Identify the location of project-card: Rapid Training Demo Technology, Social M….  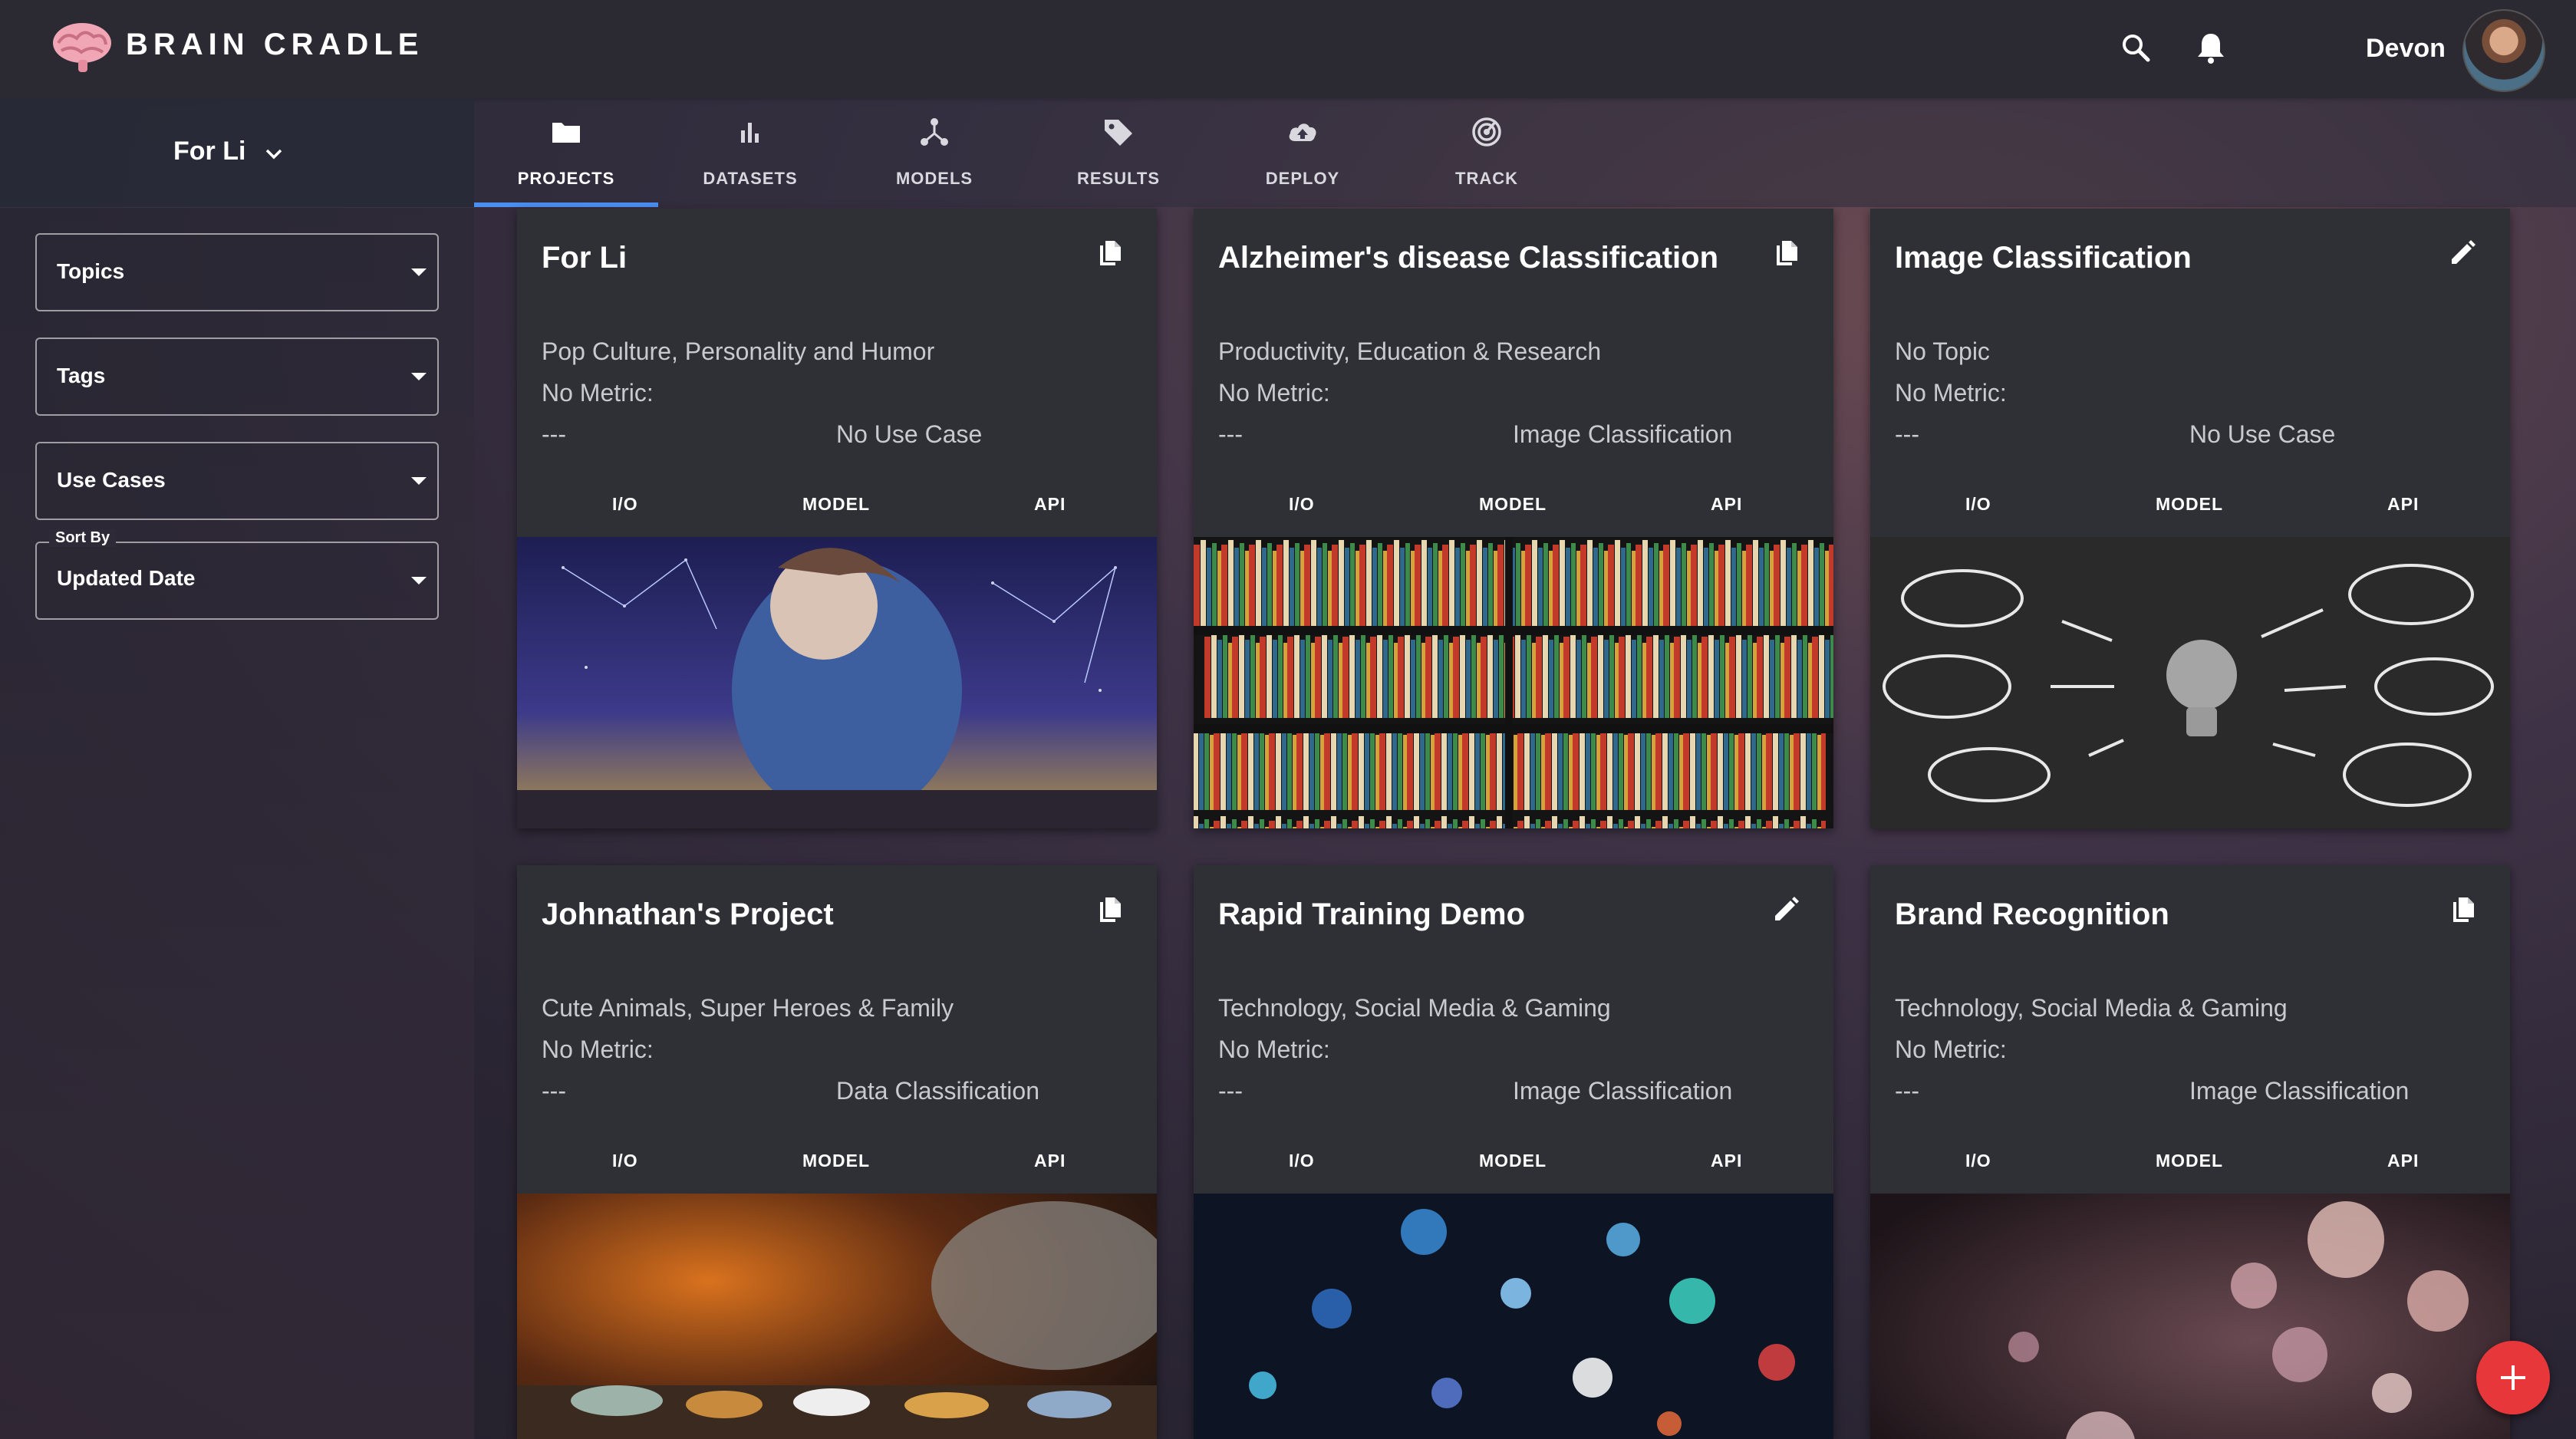
(1513, 1152).